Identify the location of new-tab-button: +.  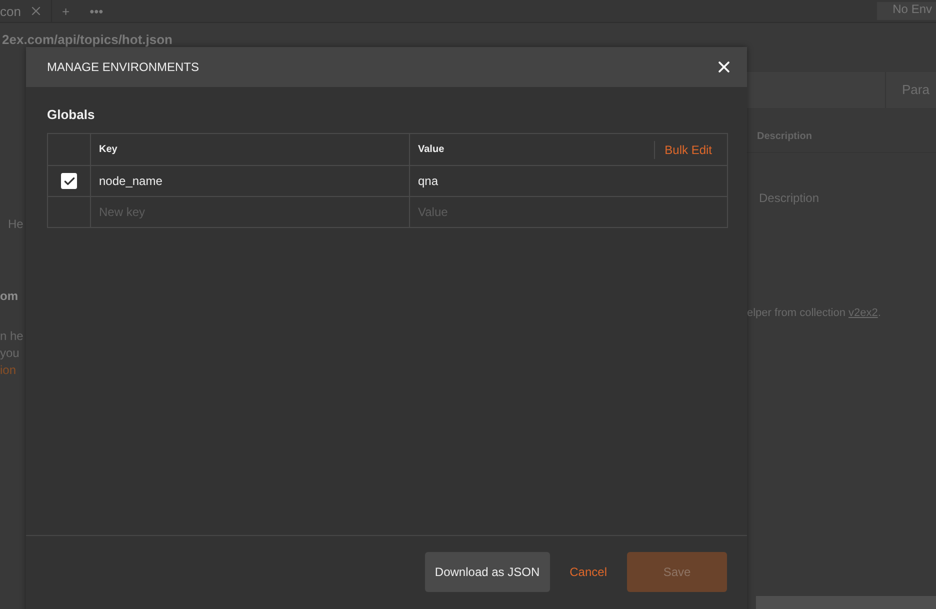
(66, 11).